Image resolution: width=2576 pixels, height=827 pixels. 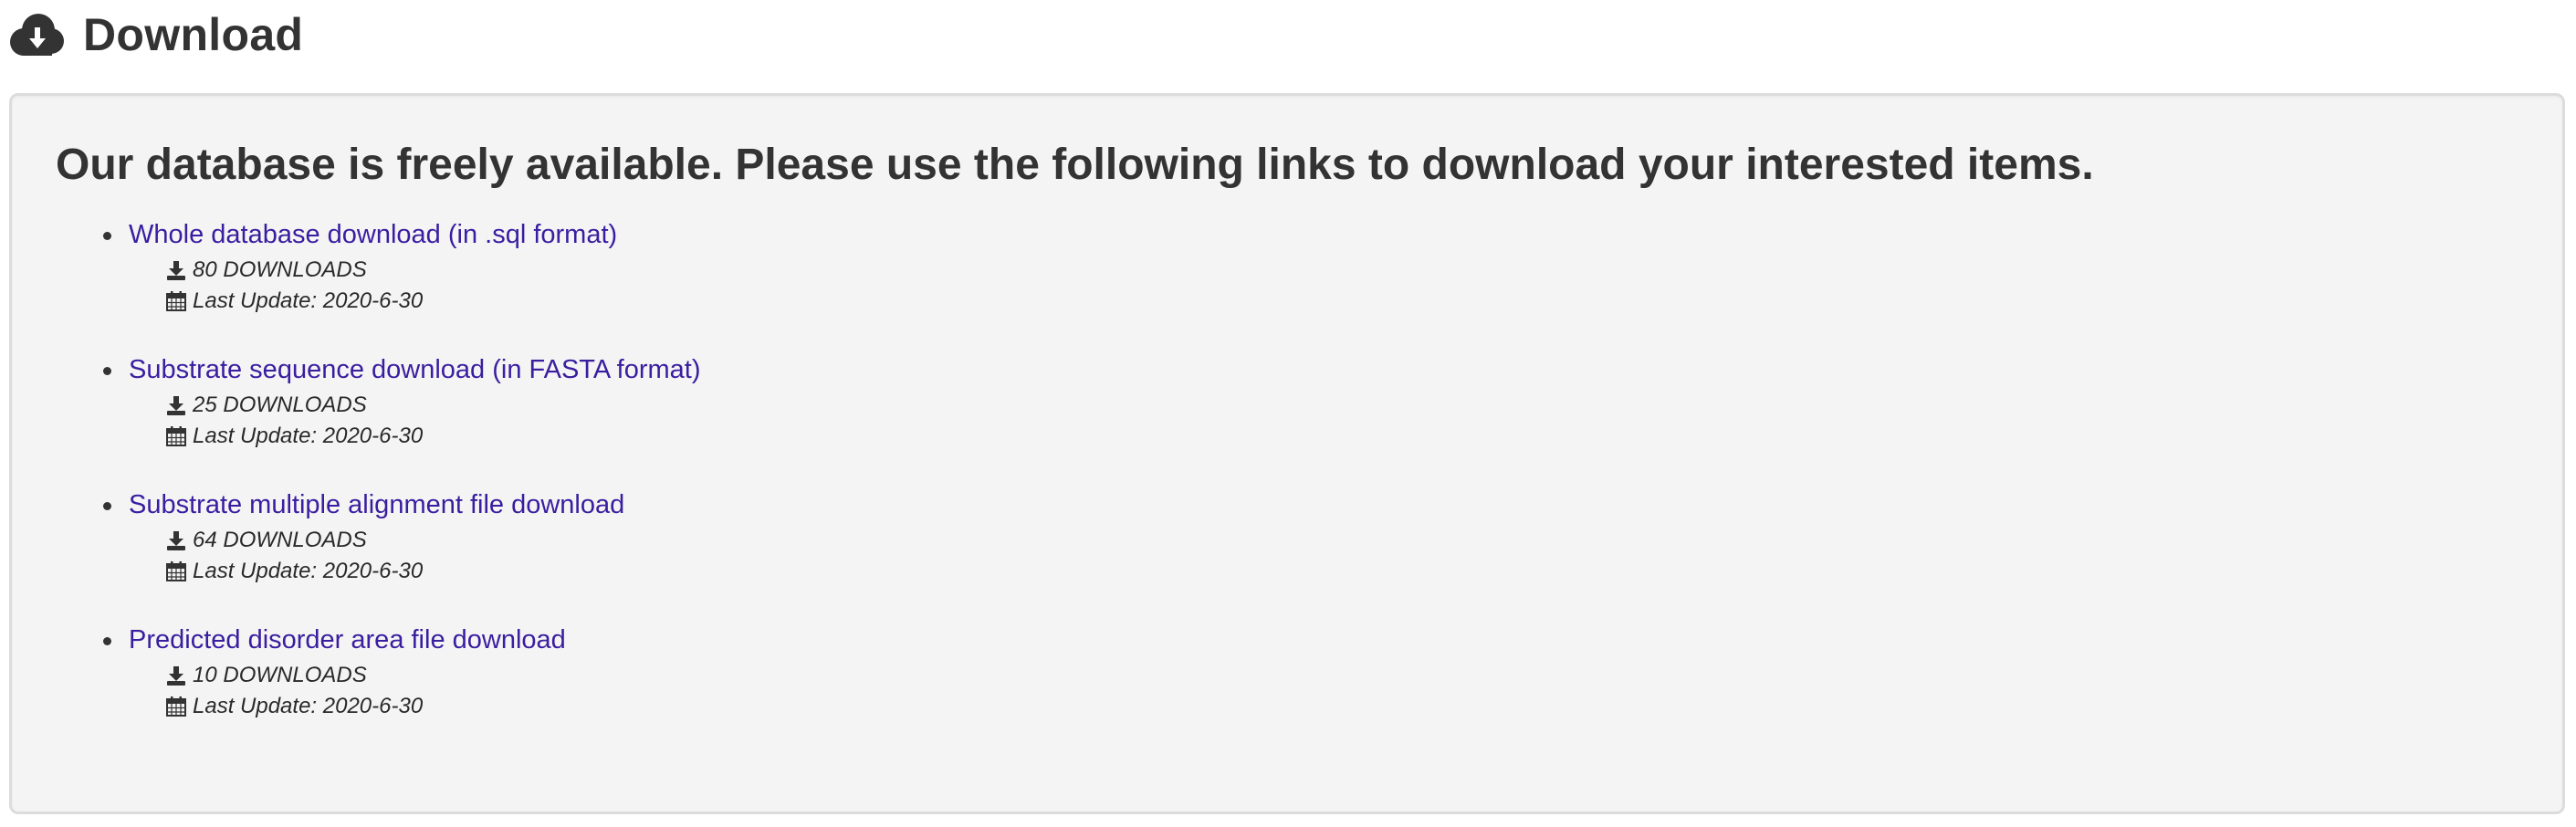 I want to click on download-count-text: 10 DOWNLOADS, so click(x=280, y=675).